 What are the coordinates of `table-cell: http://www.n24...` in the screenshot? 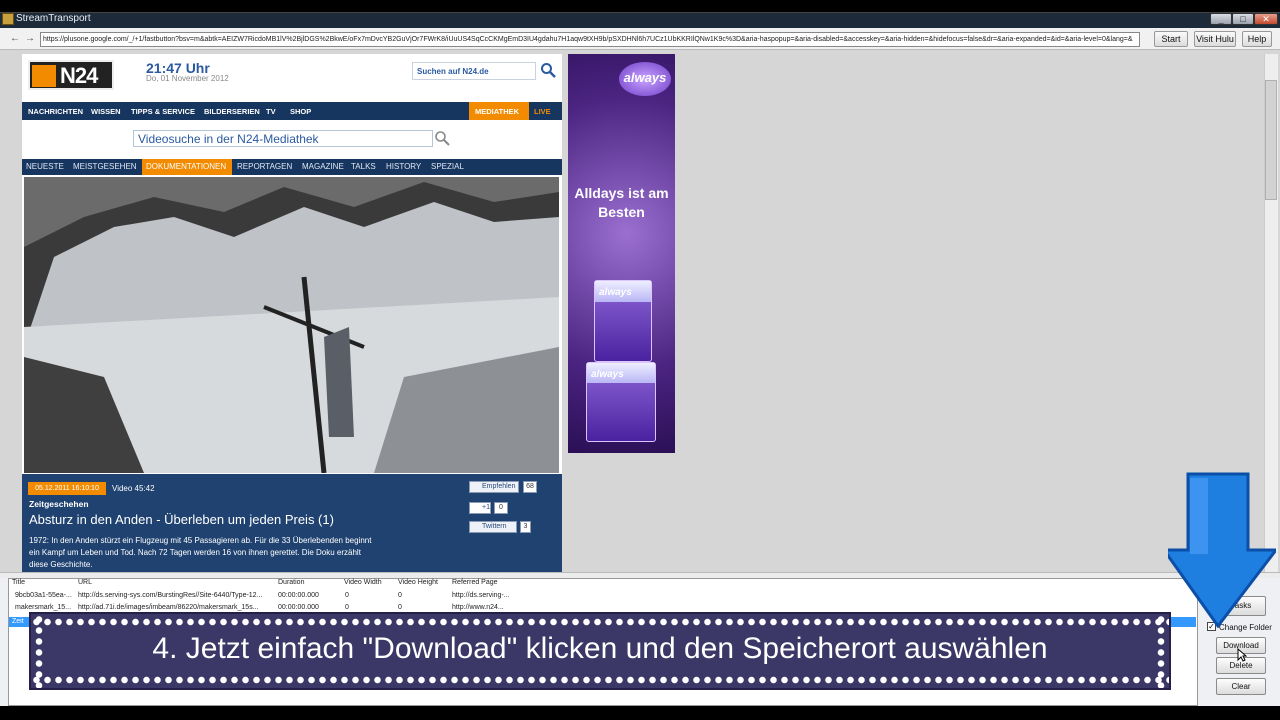 It's located at (478, 607).